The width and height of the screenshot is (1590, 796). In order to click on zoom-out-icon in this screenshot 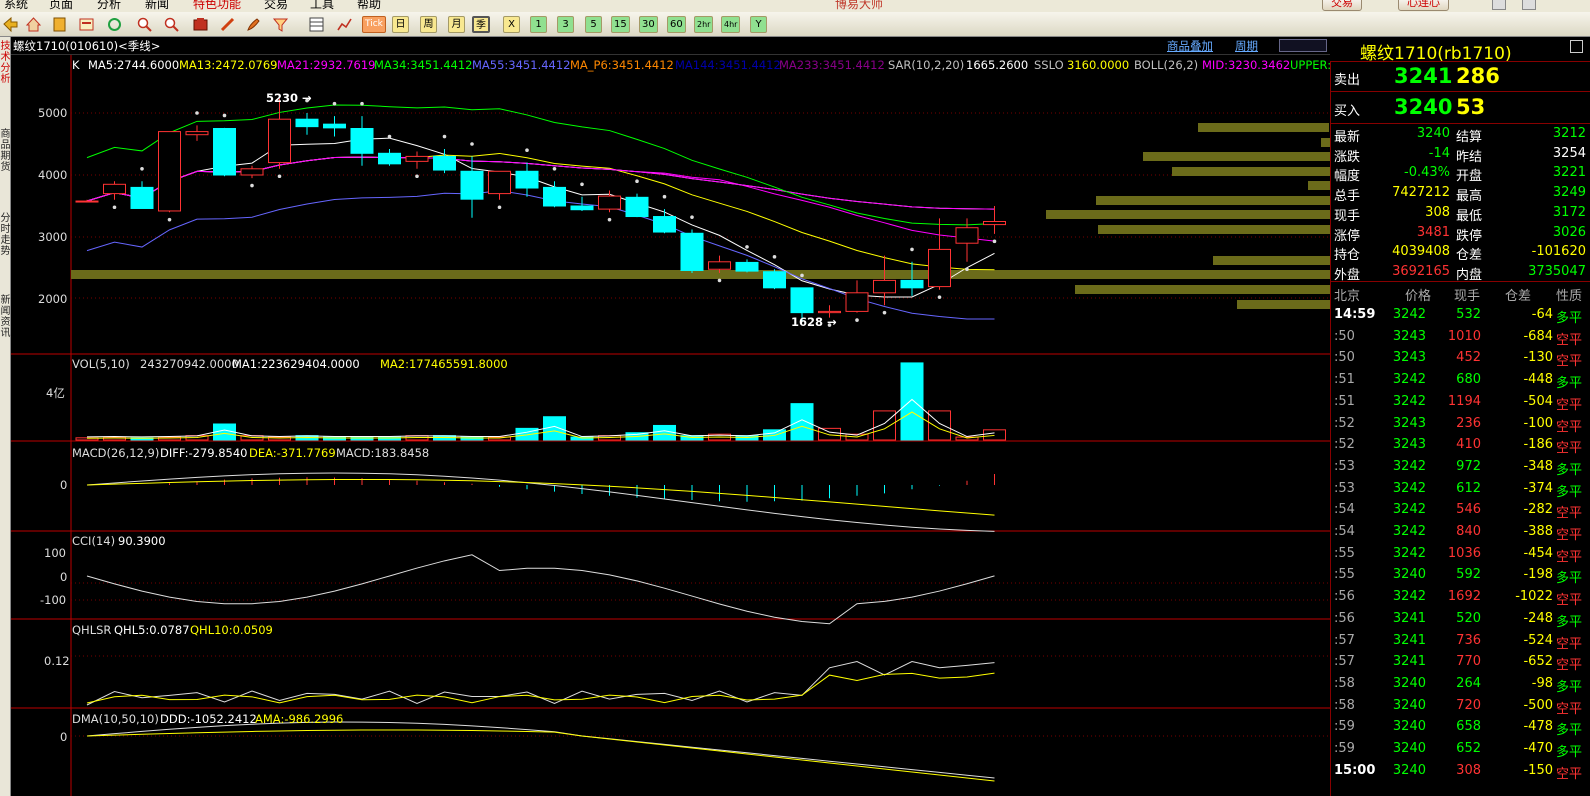, I will do `click(171, 24)`.